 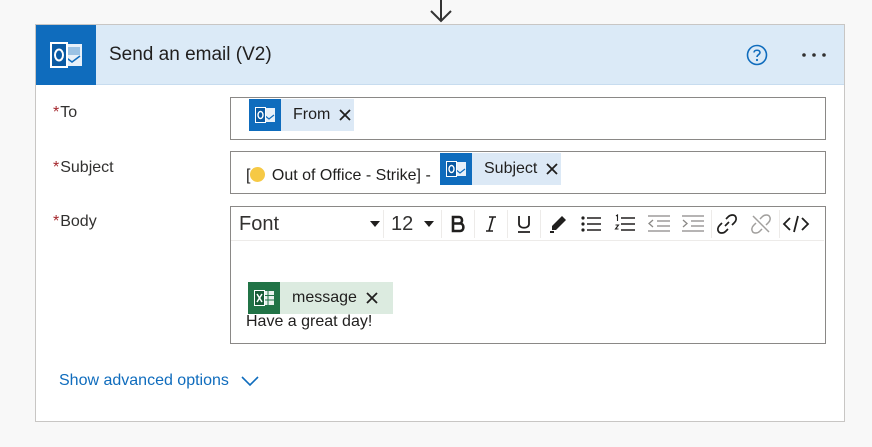 What do you see at coordinates (69, 112) in the screenshot?
I see `to-label-text: To` at bounding box center [69, 112].